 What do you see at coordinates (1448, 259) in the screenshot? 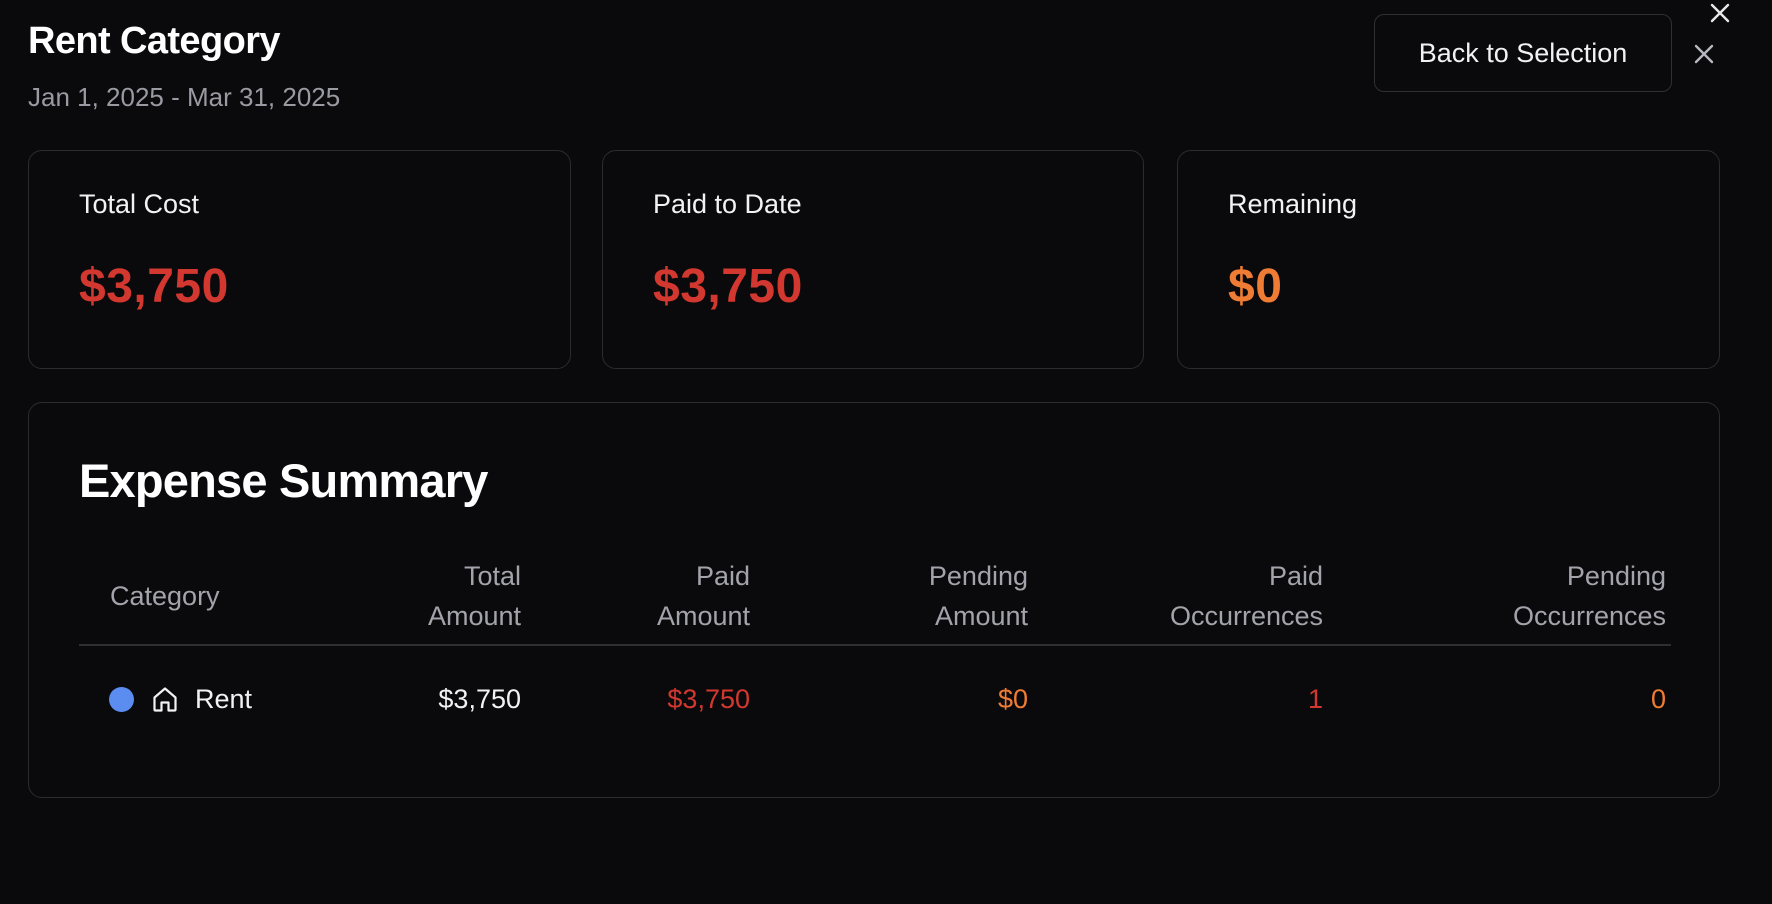
I see `remaining-card: Remaining $0` at bounding box center [1448, 259].